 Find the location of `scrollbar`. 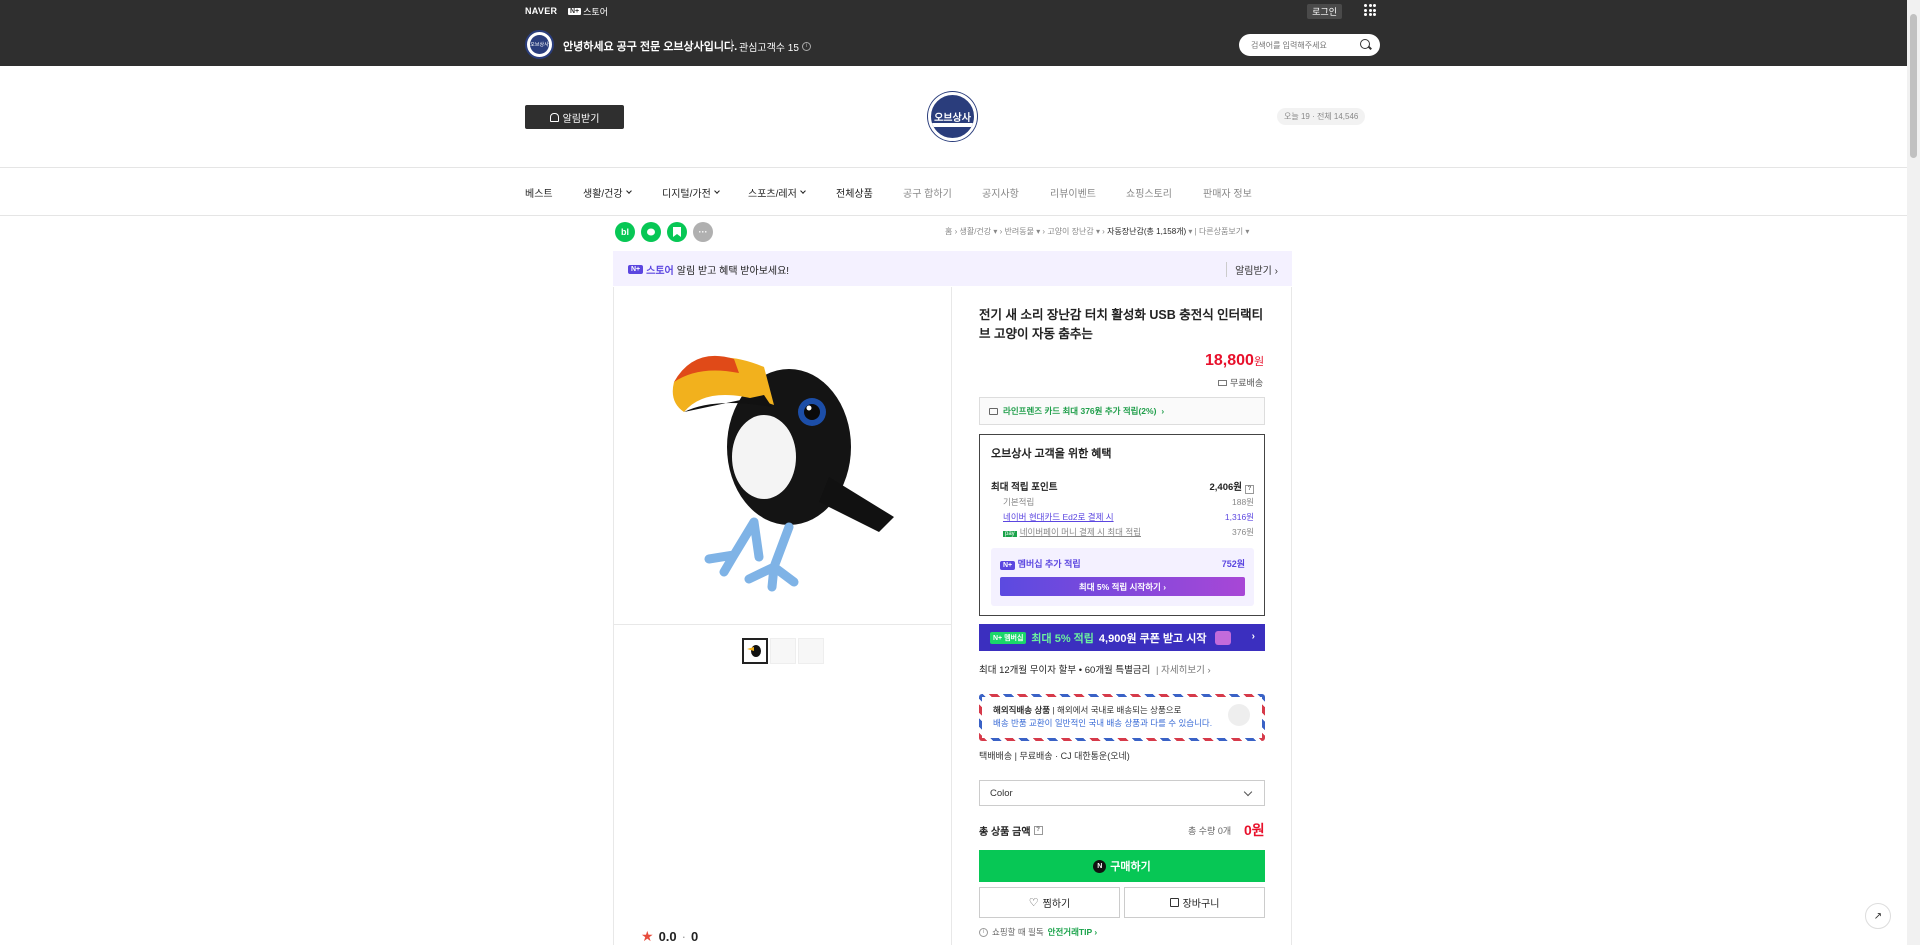

scrollbar is located at coordinates (1913, 472).